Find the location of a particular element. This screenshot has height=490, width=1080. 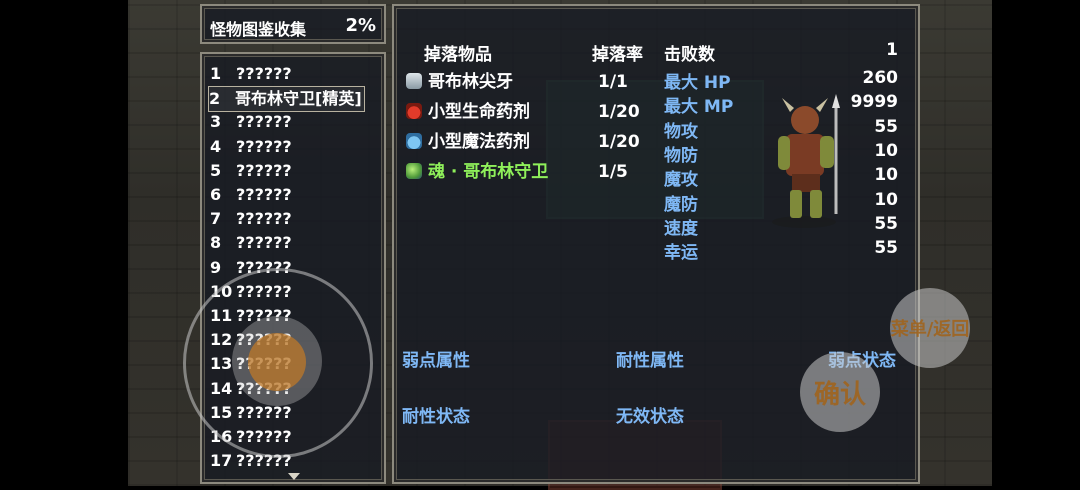

drop-item-row: 小型魔法药剂 1/20 is located at coordinates (523, 142).